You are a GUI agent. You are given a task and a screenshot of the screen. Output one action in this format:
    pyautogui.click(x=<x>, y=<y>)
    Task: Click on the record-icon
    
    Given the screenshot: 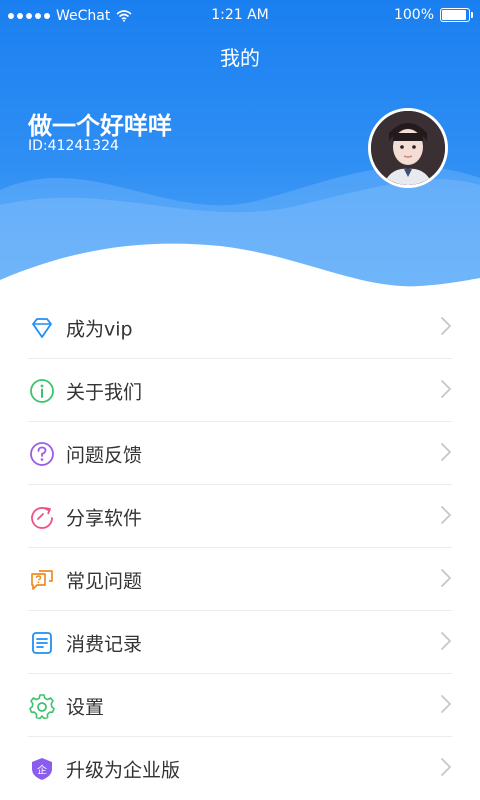 What is the action you would take?
    pyautogui.click(x=42, y=643)
    